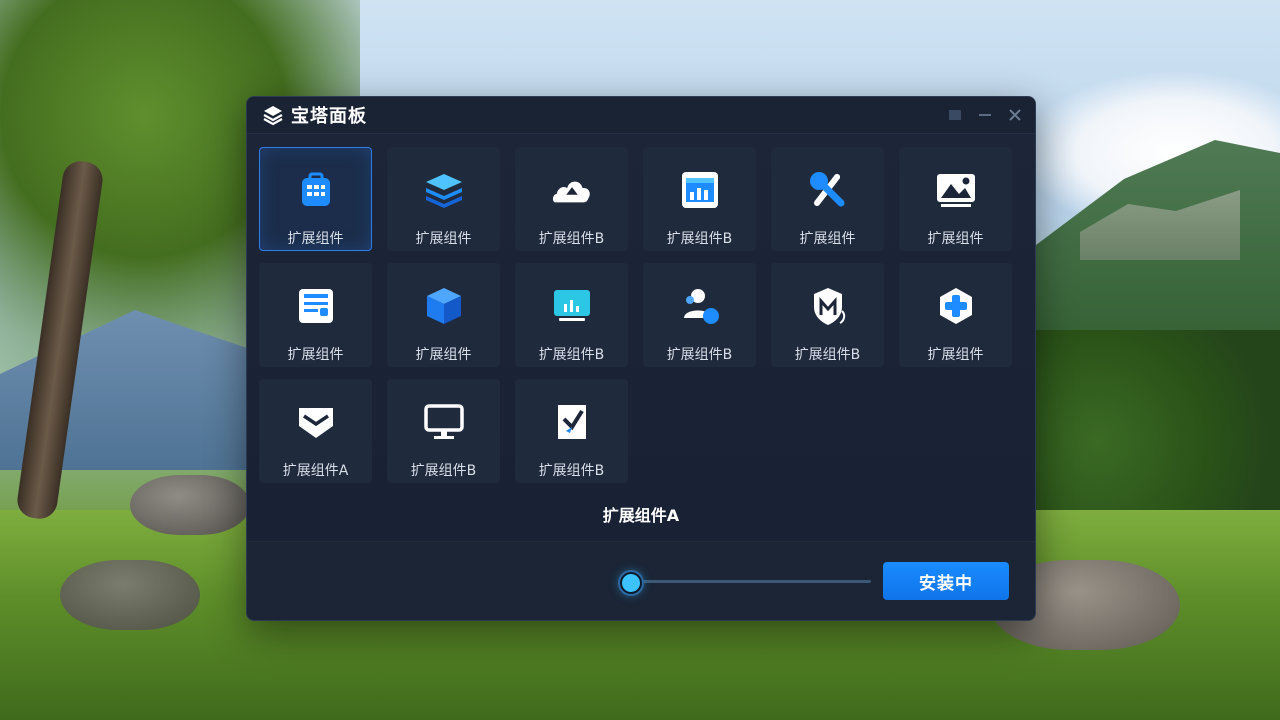 This screenshot has width=1280, height=720. Describe the element at coordinates (641, 515) in the screenshot. I see `current-install-item: 扩展组件A` at that location.